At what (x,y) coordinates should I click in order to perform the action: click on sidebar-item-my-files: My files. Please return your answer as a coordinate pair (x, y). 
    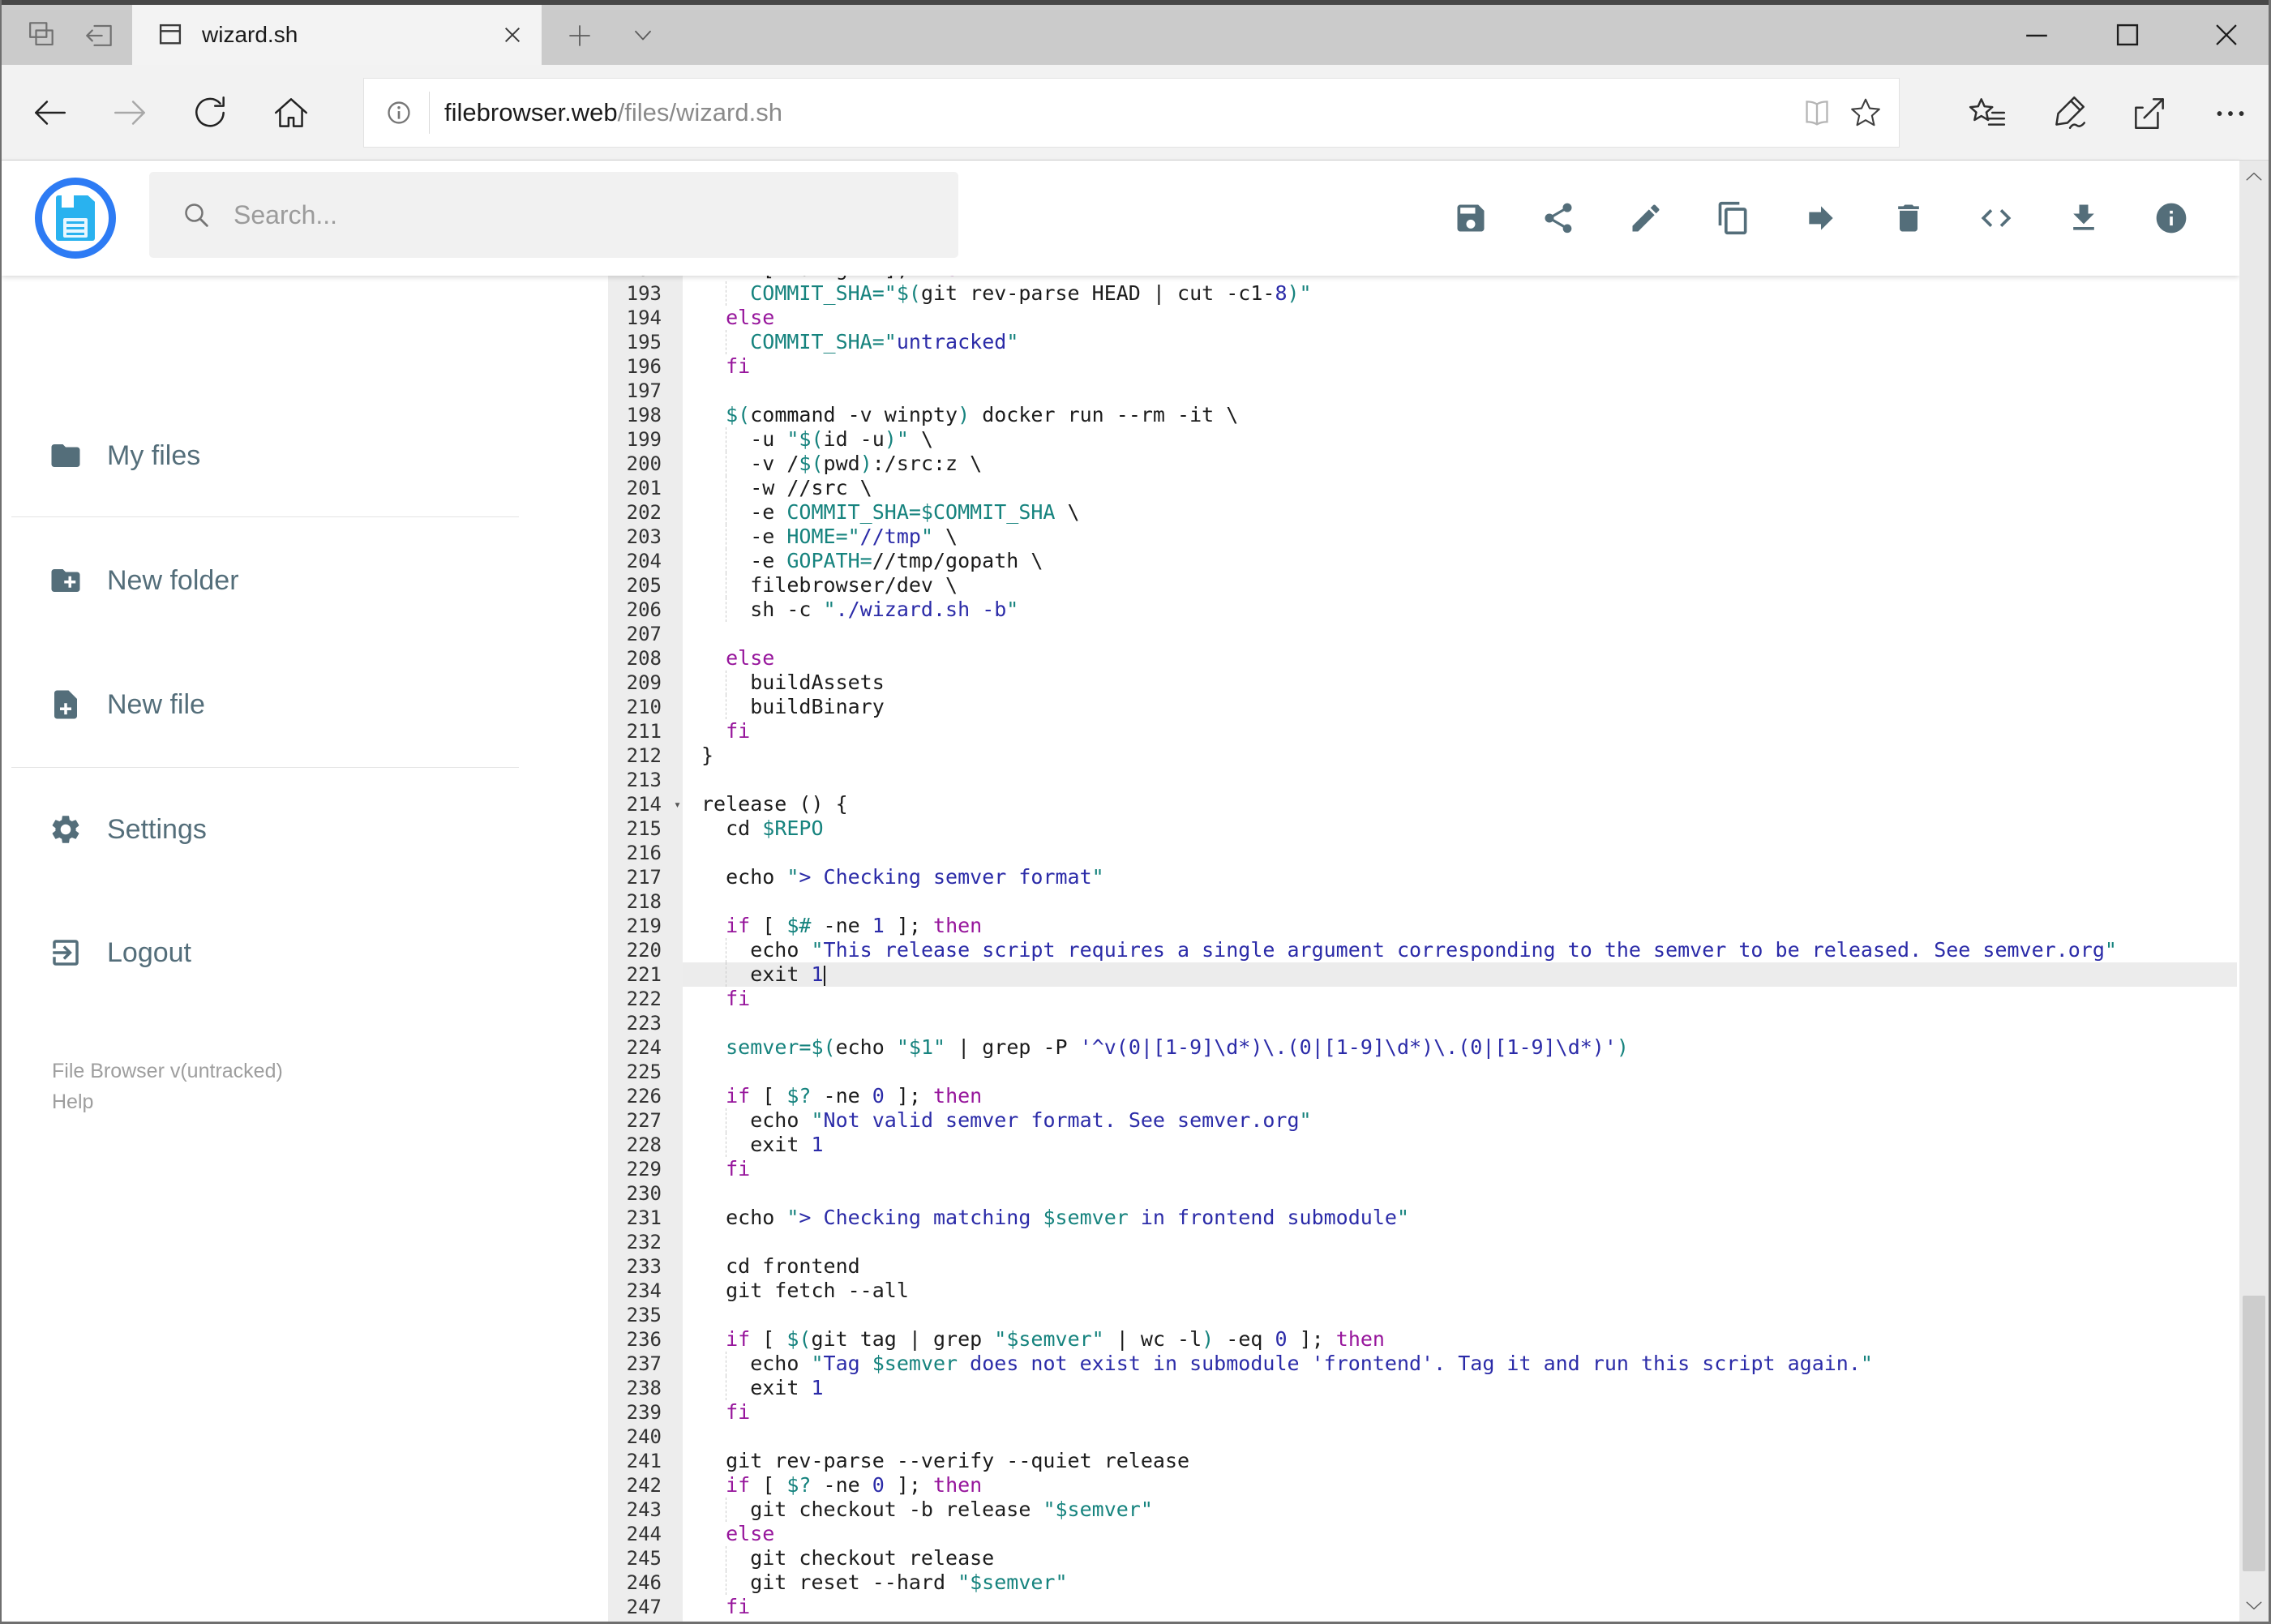
    Looking at the image, I should click on (305, 456).